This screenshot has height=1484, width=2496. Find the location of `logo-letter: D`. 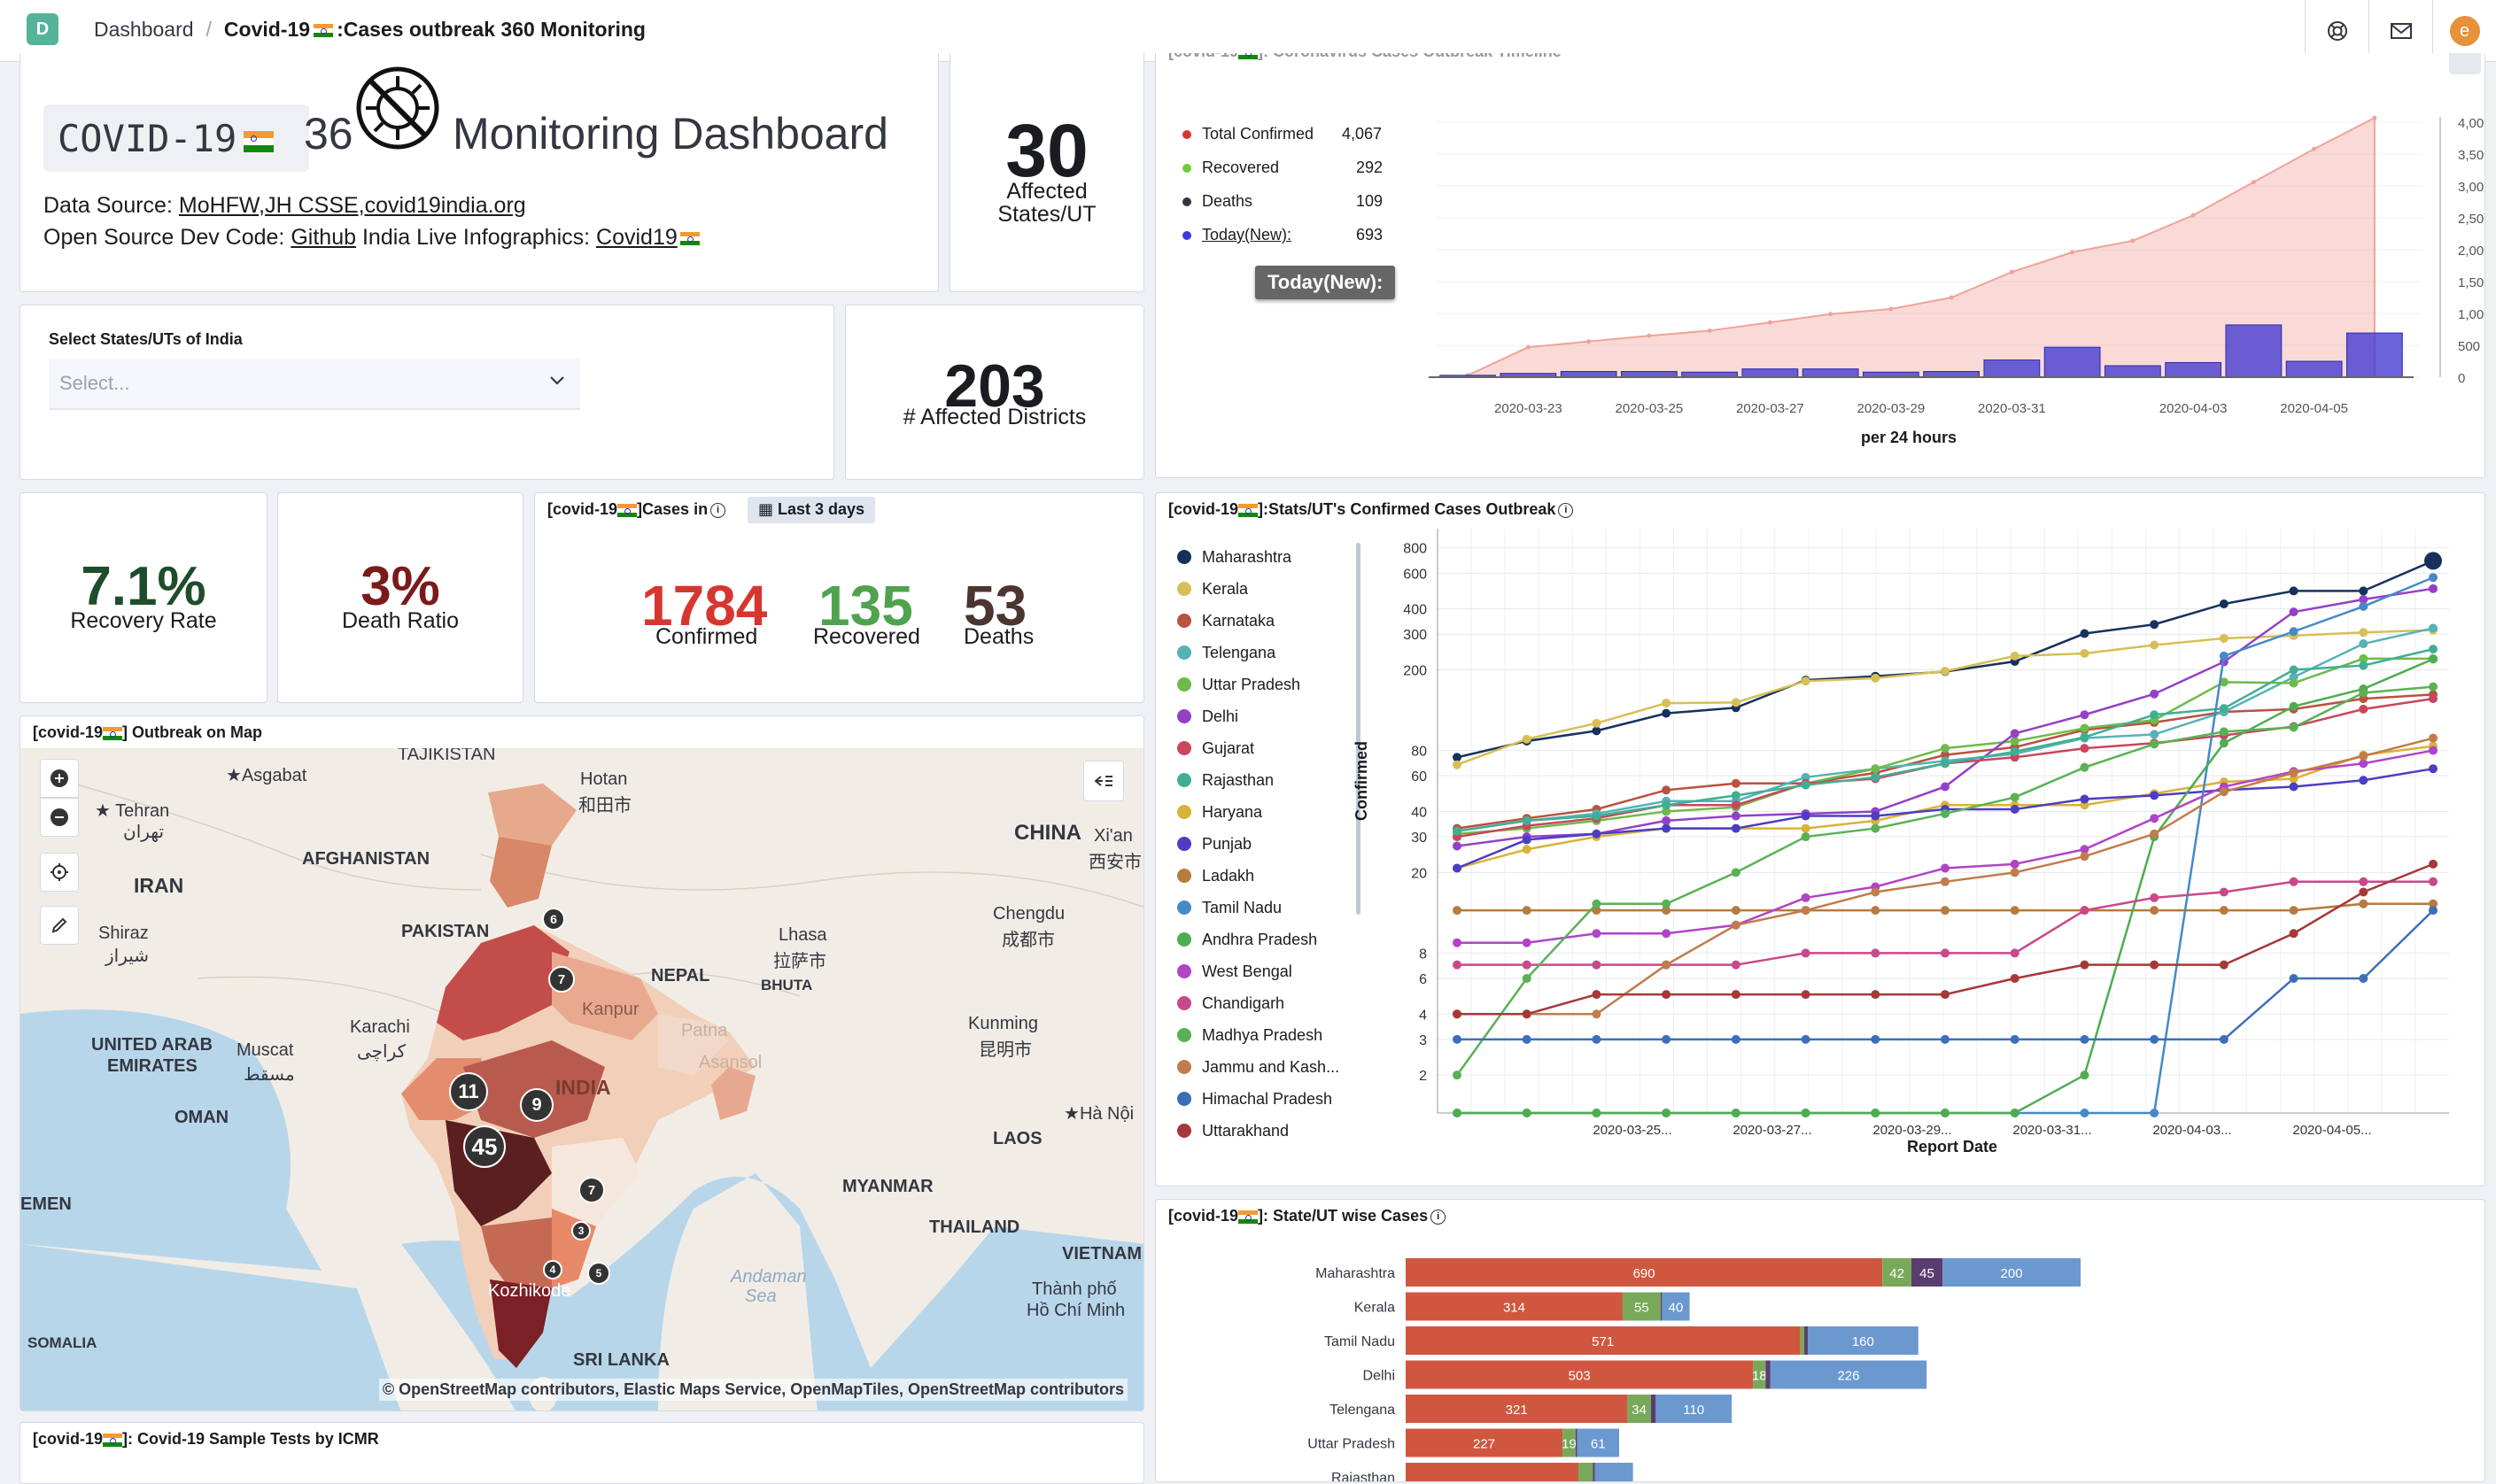

logo-letter: D is located at coordinates (42, 29).